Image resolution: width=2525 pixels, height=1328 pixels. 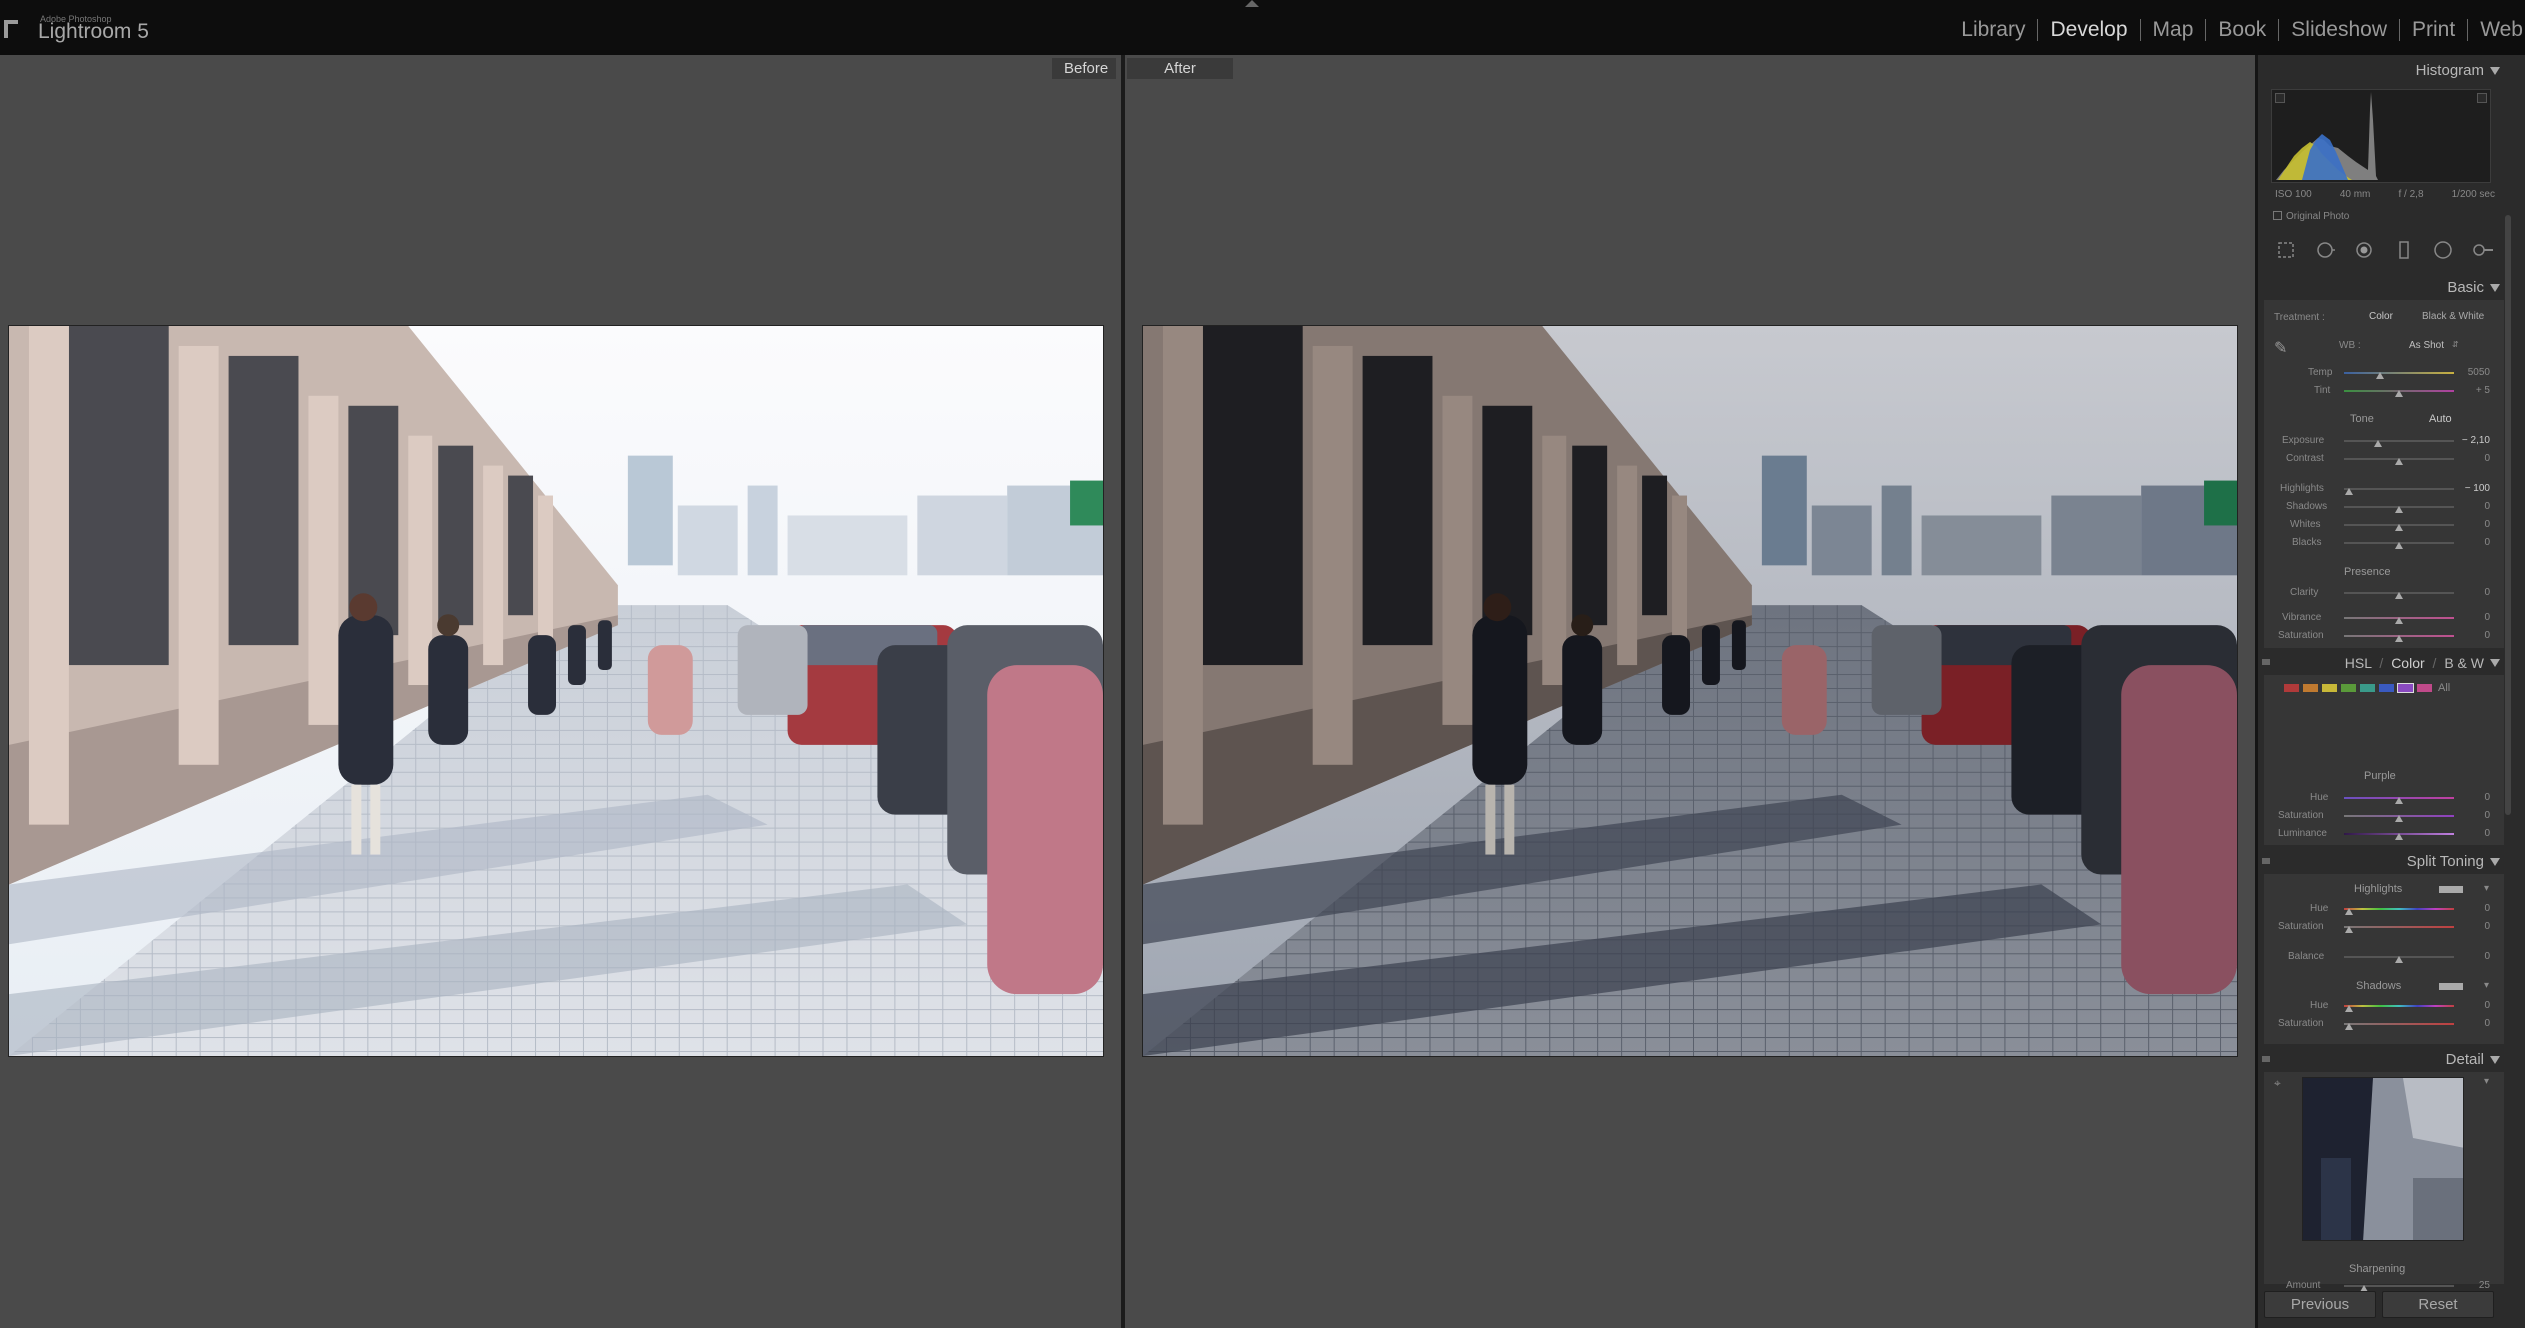 I want to click on blacks-slider-knob, so click(x=2399, y=545).